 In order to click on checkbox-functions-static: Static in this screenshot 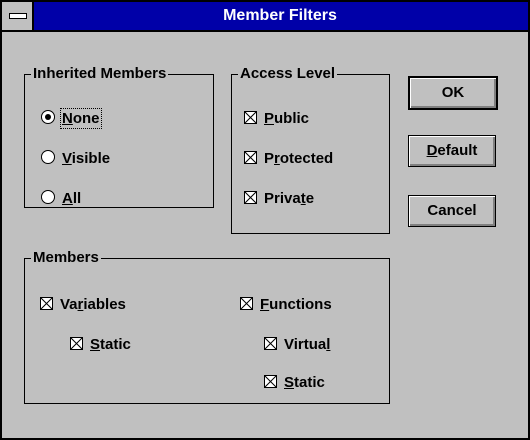, I will do `click(294, 383)`.